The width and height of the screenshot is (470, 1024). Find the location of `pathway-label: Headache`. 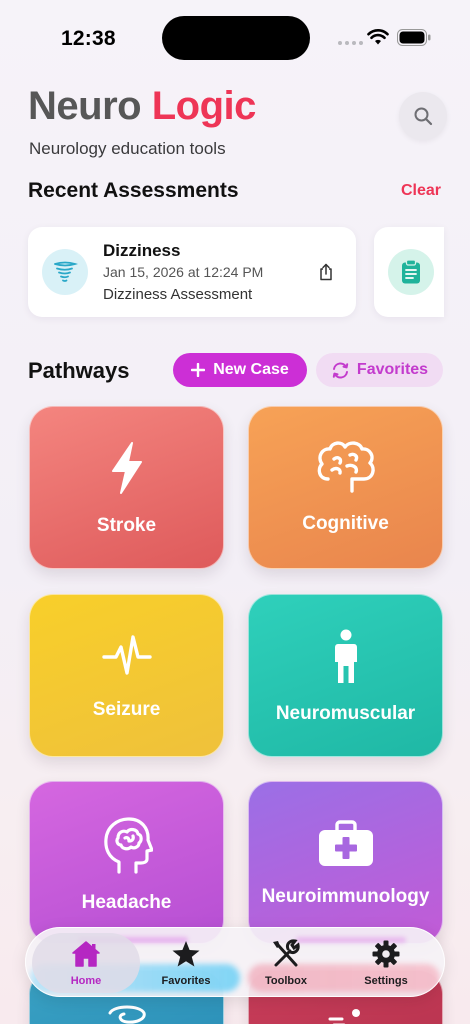

pathway-label: Headache is located at coordinates (126, 902).